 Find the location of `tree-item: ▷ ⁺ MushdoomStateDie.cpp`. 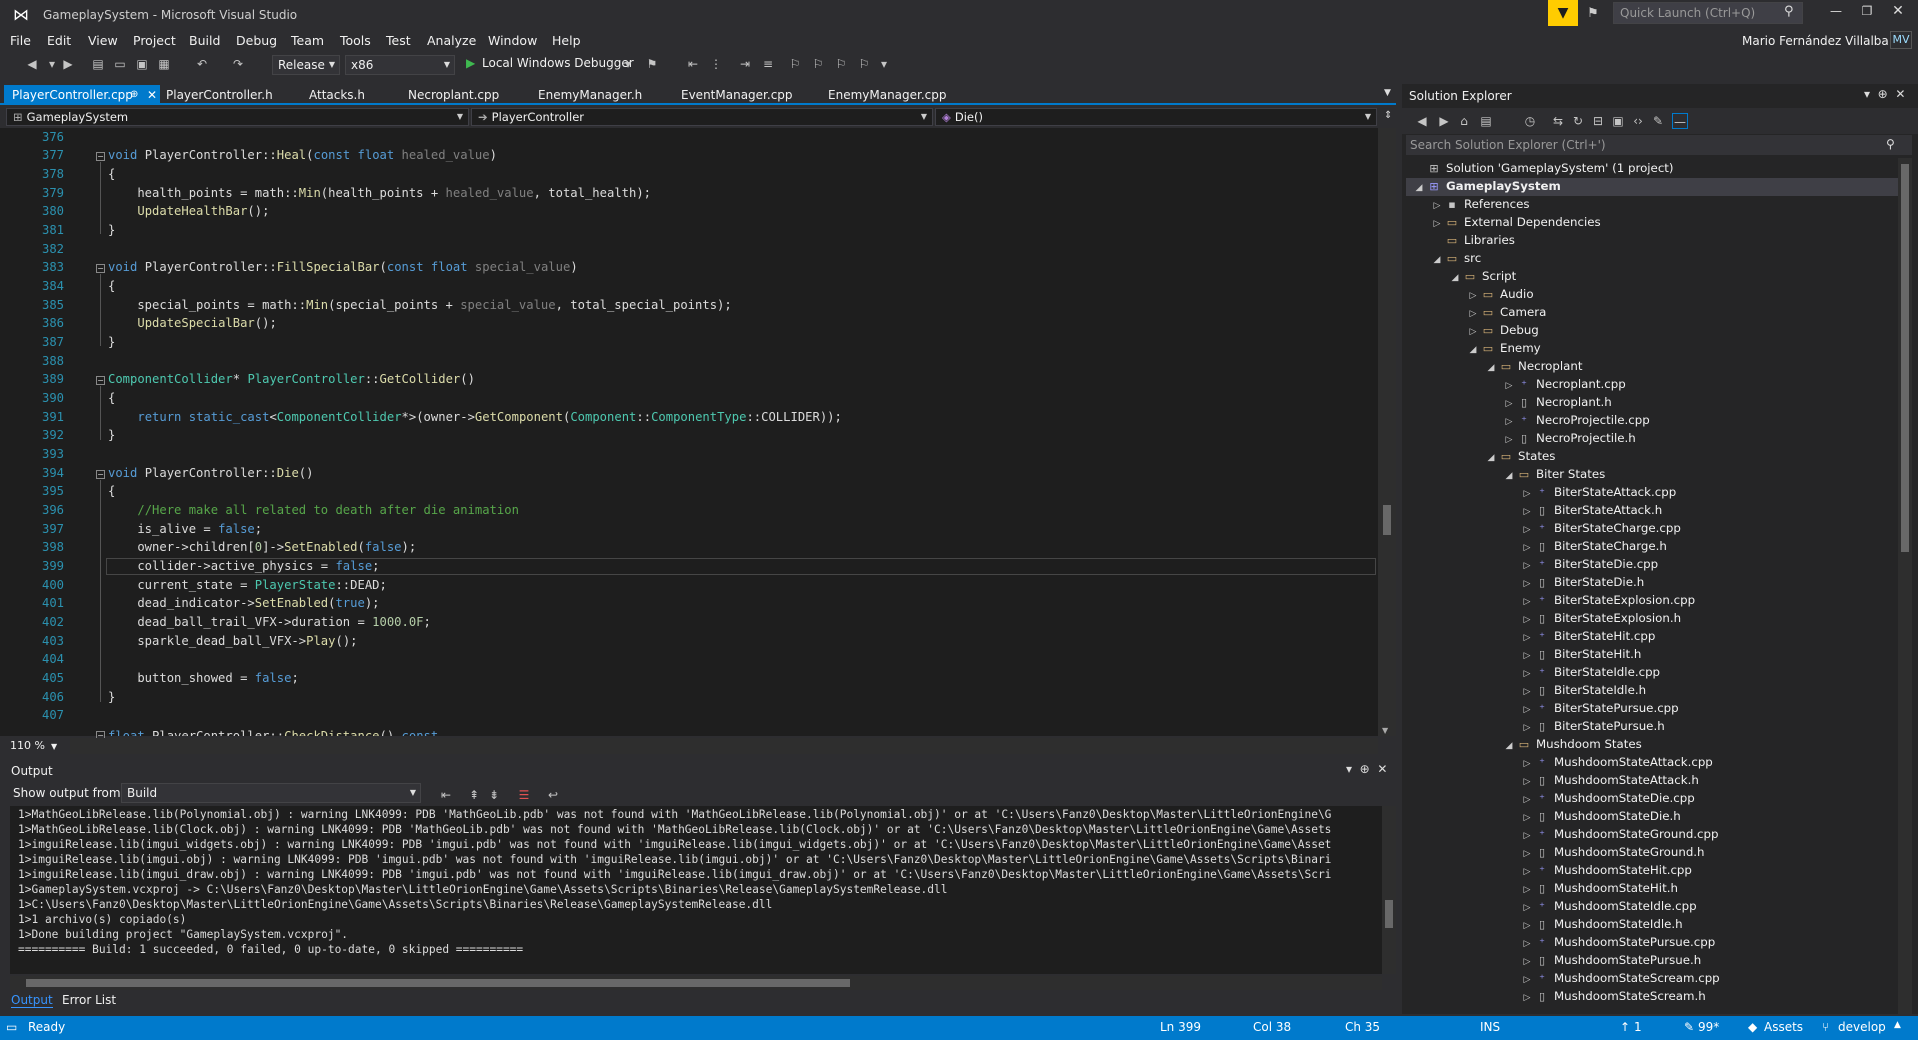

tree-item: ▷ ⁺ MushdoomStateDie.cpp is located at coordinates (1607, 798).